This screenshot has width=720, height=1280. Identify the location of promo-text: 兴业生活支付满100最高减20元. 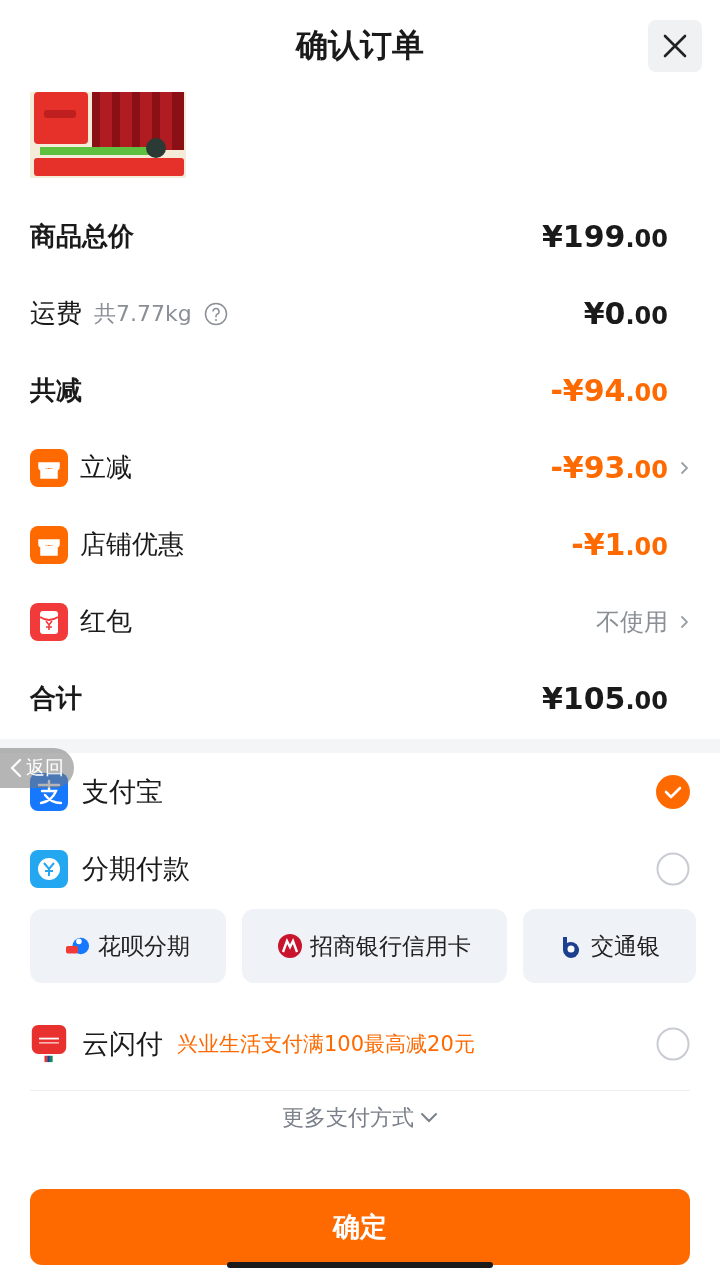
(326, 1044).